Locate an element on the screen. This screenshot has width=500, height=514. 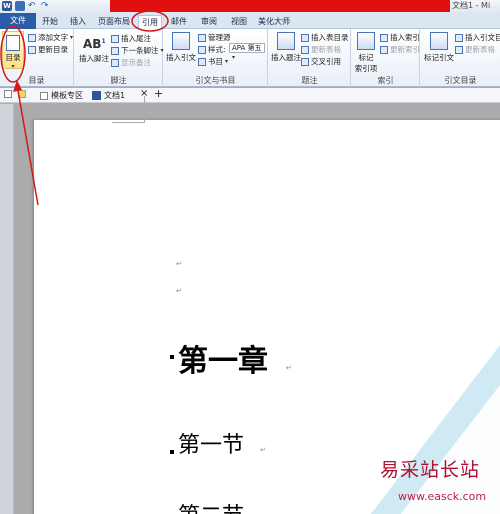
show-notes-button: 显示备注 is located at coordinates (131, 62).